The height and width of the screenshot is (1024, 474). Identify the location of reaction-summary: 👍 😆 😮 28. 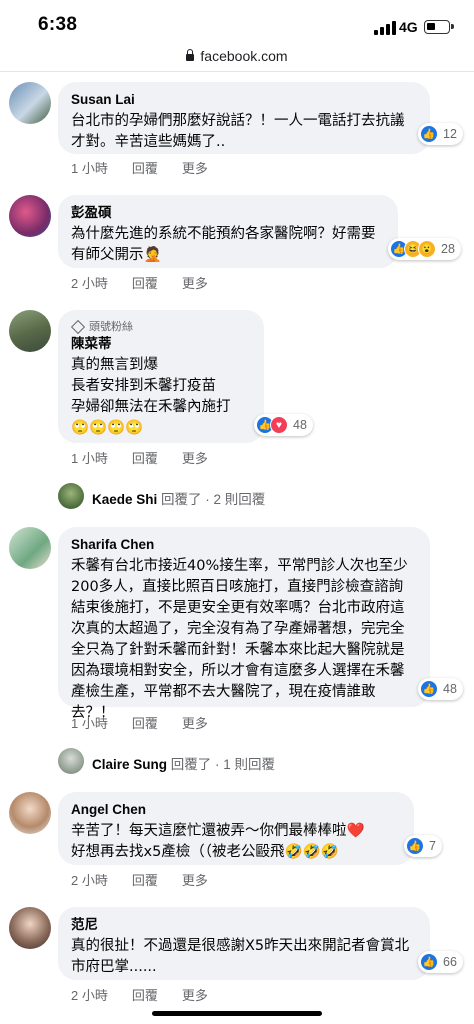
(424, 249).